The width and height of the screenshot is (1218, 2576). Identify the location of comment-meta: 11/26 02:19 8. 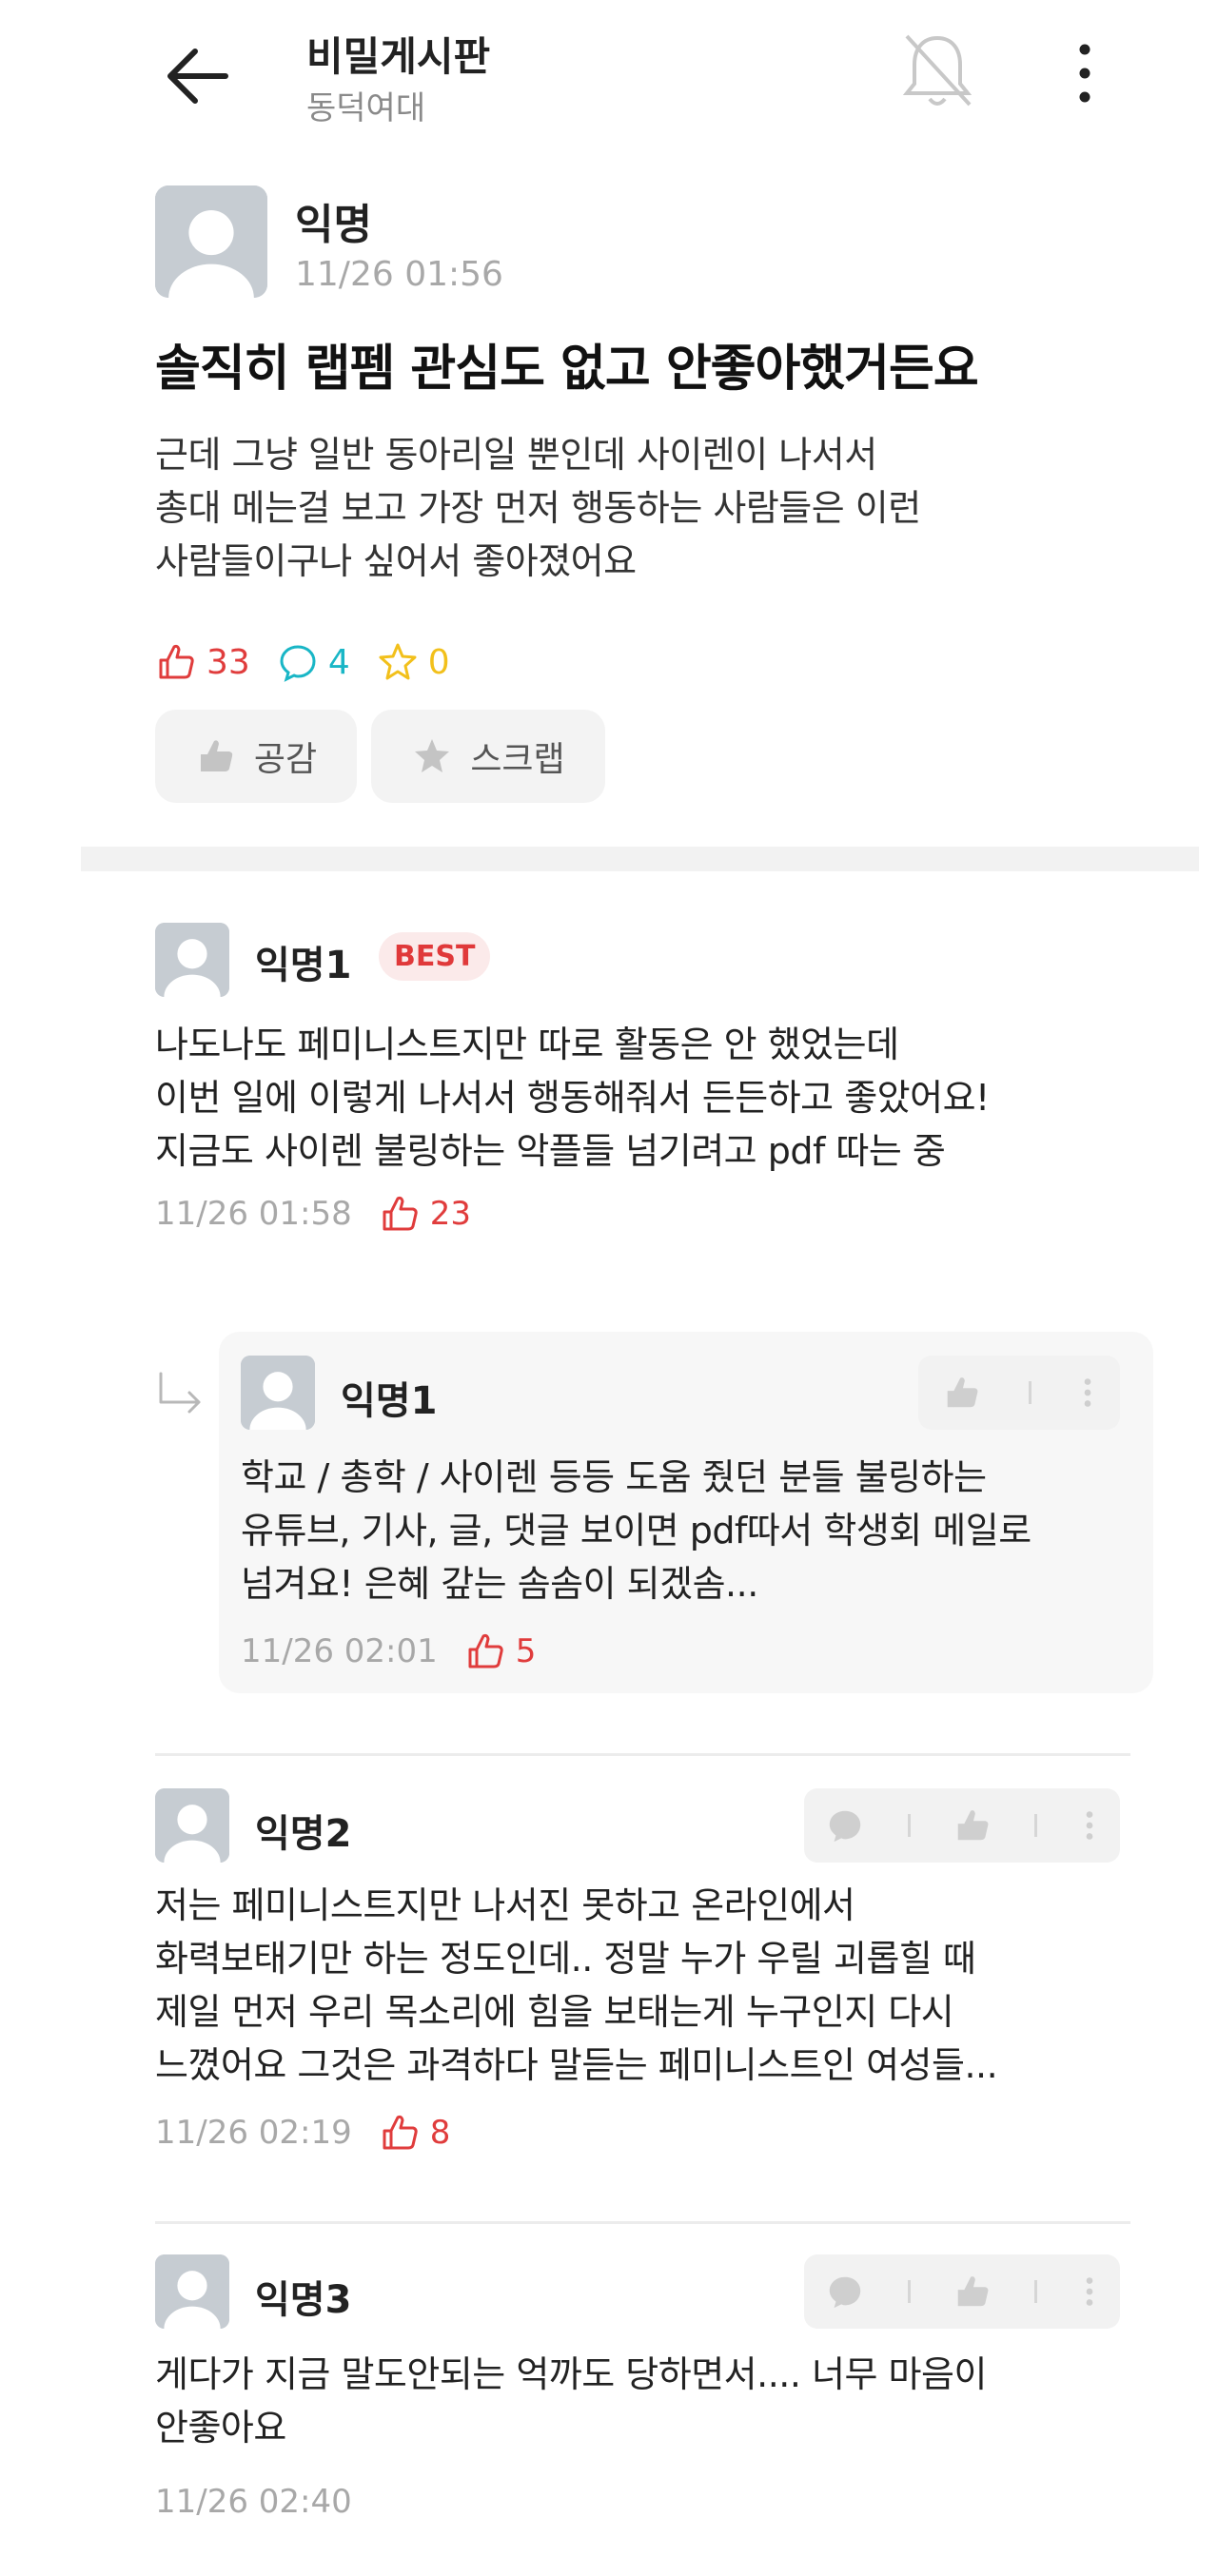
(302, 2133).